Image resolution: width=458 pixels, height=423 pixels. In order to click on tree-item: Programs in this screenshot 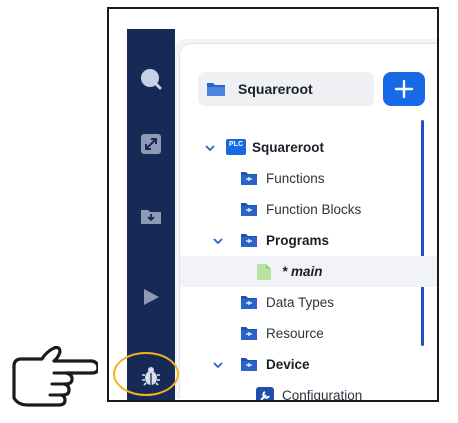, I will do `click(308, 240)`.